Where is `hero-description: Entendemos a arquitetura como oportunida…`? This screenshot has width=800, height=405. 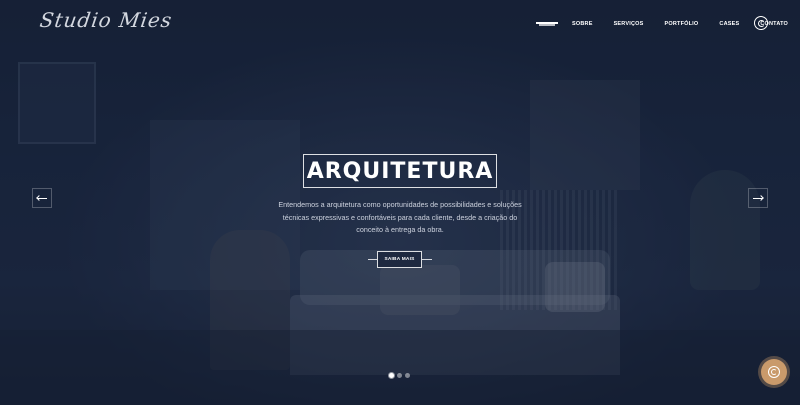 hero-description: Entendemos a arquitetura como oportunida… is located at coordinates (400, 217).